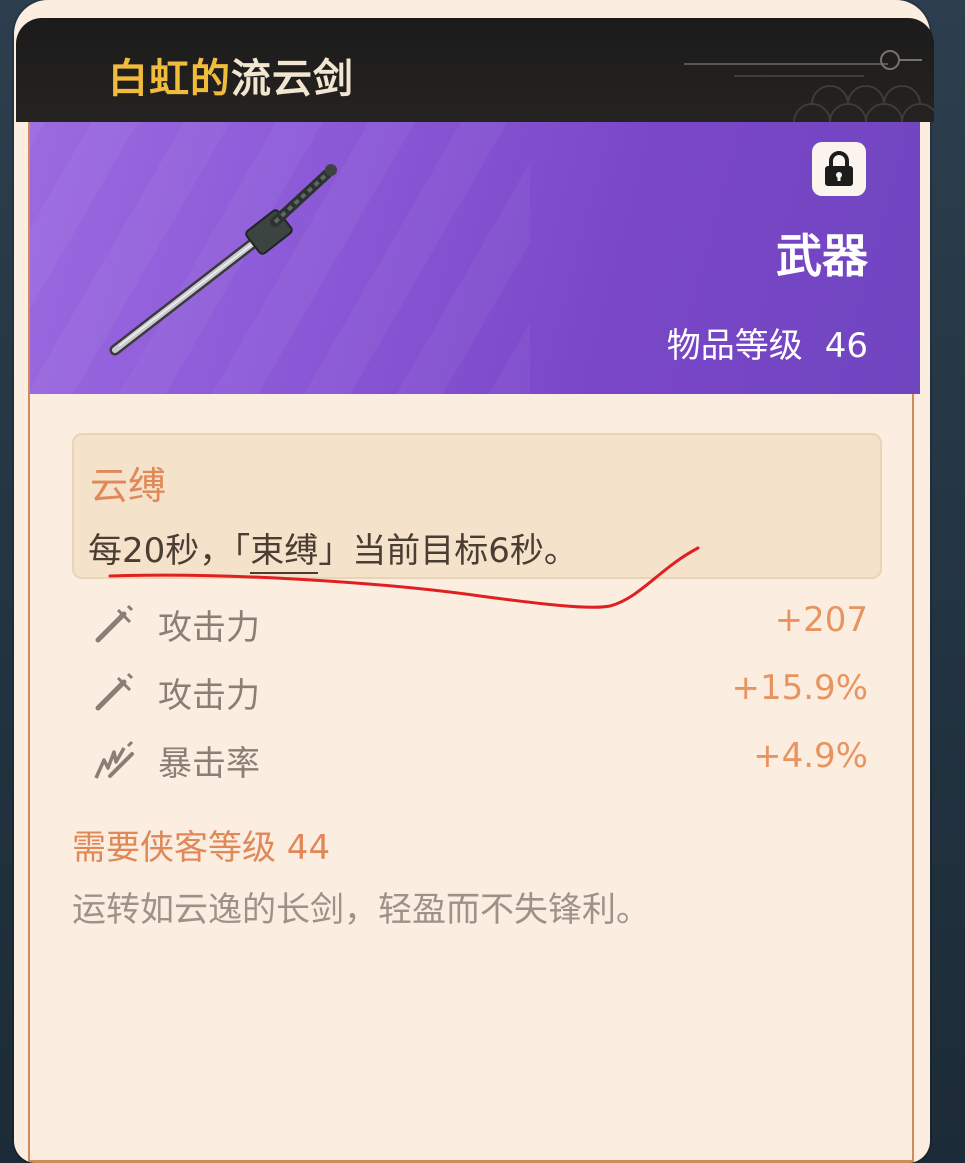 This screenshot has width=965, height=1163. Describe the element at coordinates (734, 346) in the screenshot. I see `item-level-label: 物品等级` at that location.